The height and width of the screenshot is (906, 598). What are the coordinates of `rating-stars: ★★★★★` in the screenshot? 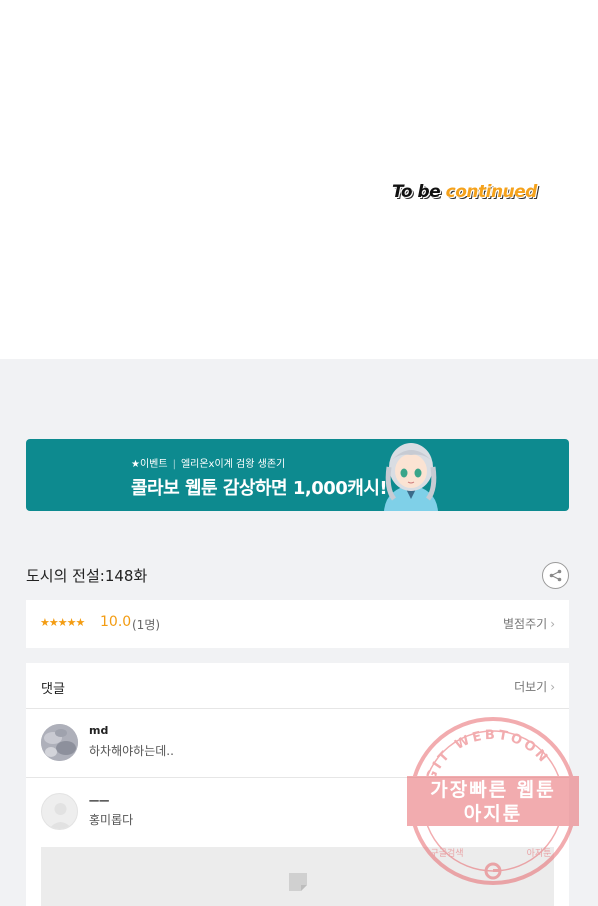 It's located at (62, 622).